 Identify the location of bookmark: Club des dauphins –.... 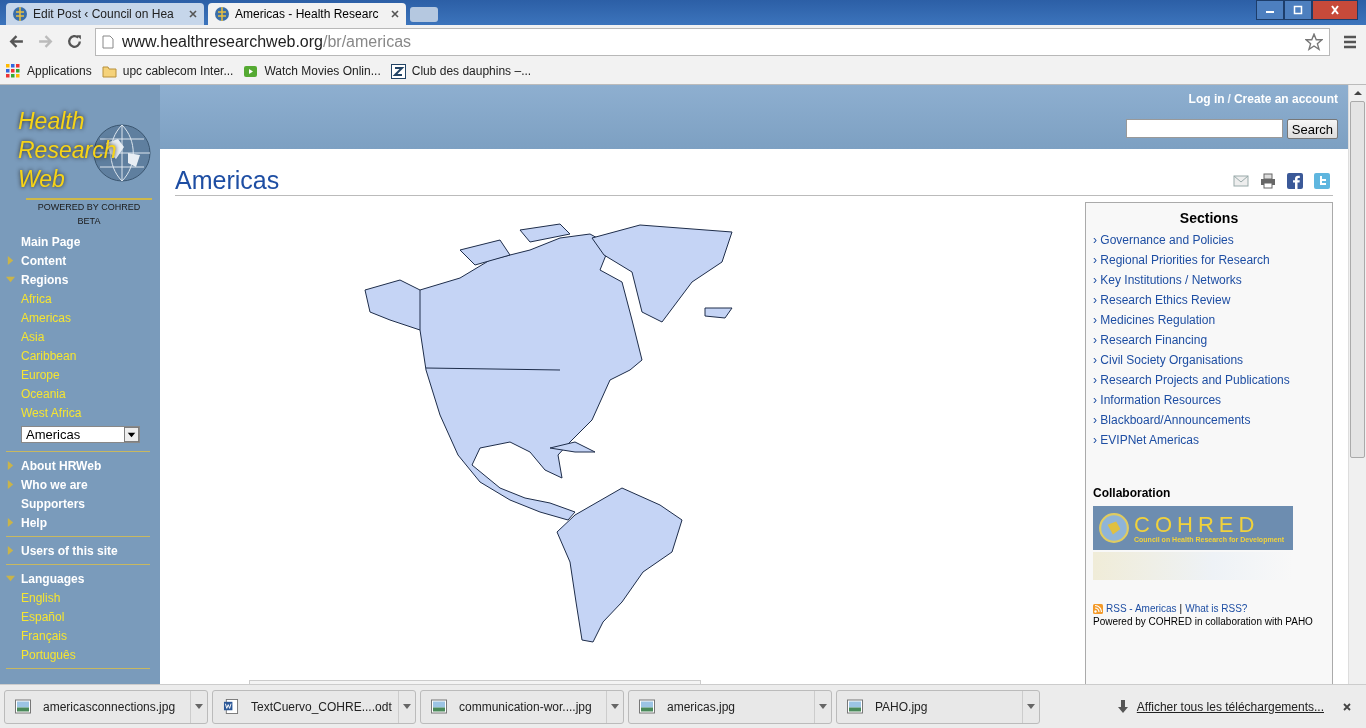
(461, 71).